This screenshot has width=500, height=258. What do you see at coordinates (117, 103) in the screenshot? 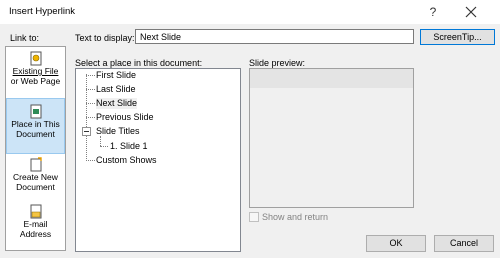
I see `tree-item-next-slide: Next Slide` at bounding box center [117, 103].